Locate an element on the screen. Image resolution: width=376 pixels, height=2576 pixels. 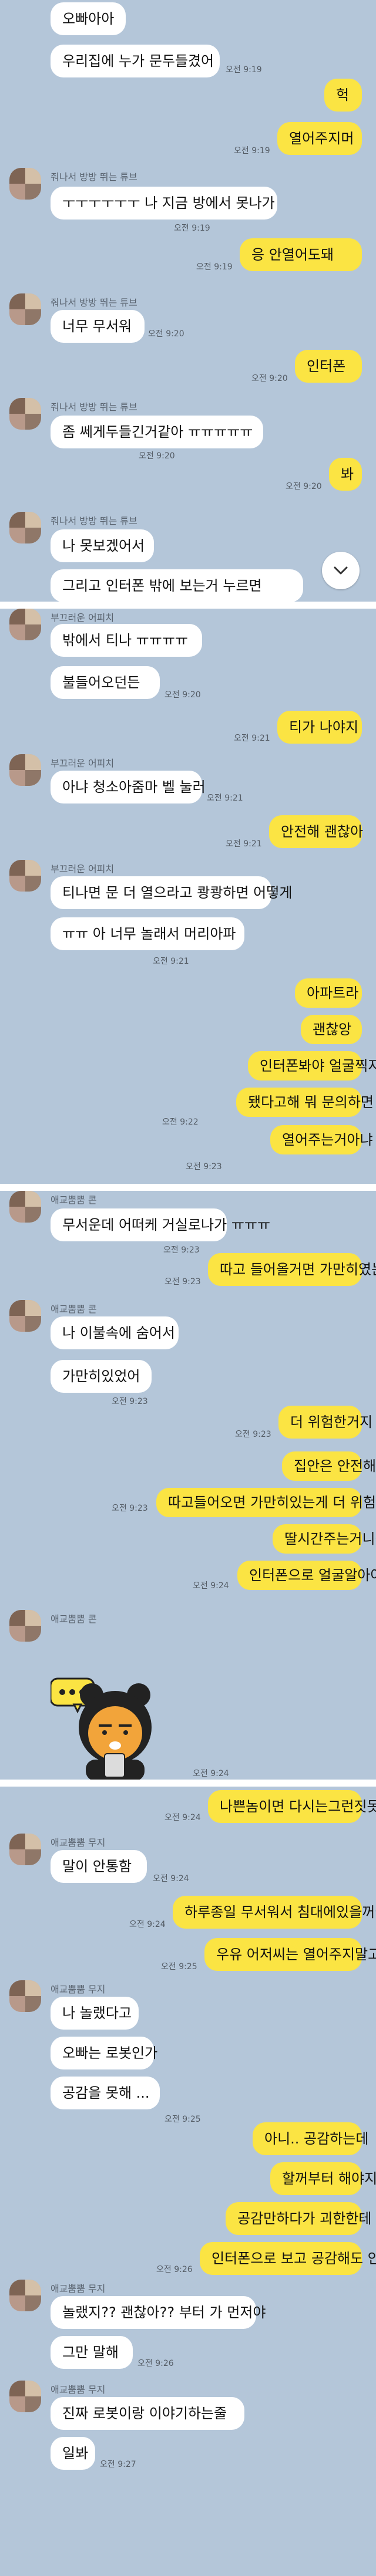
message-bubble: 아니.. 공감하는데 is located at coordinates (310, 2138).